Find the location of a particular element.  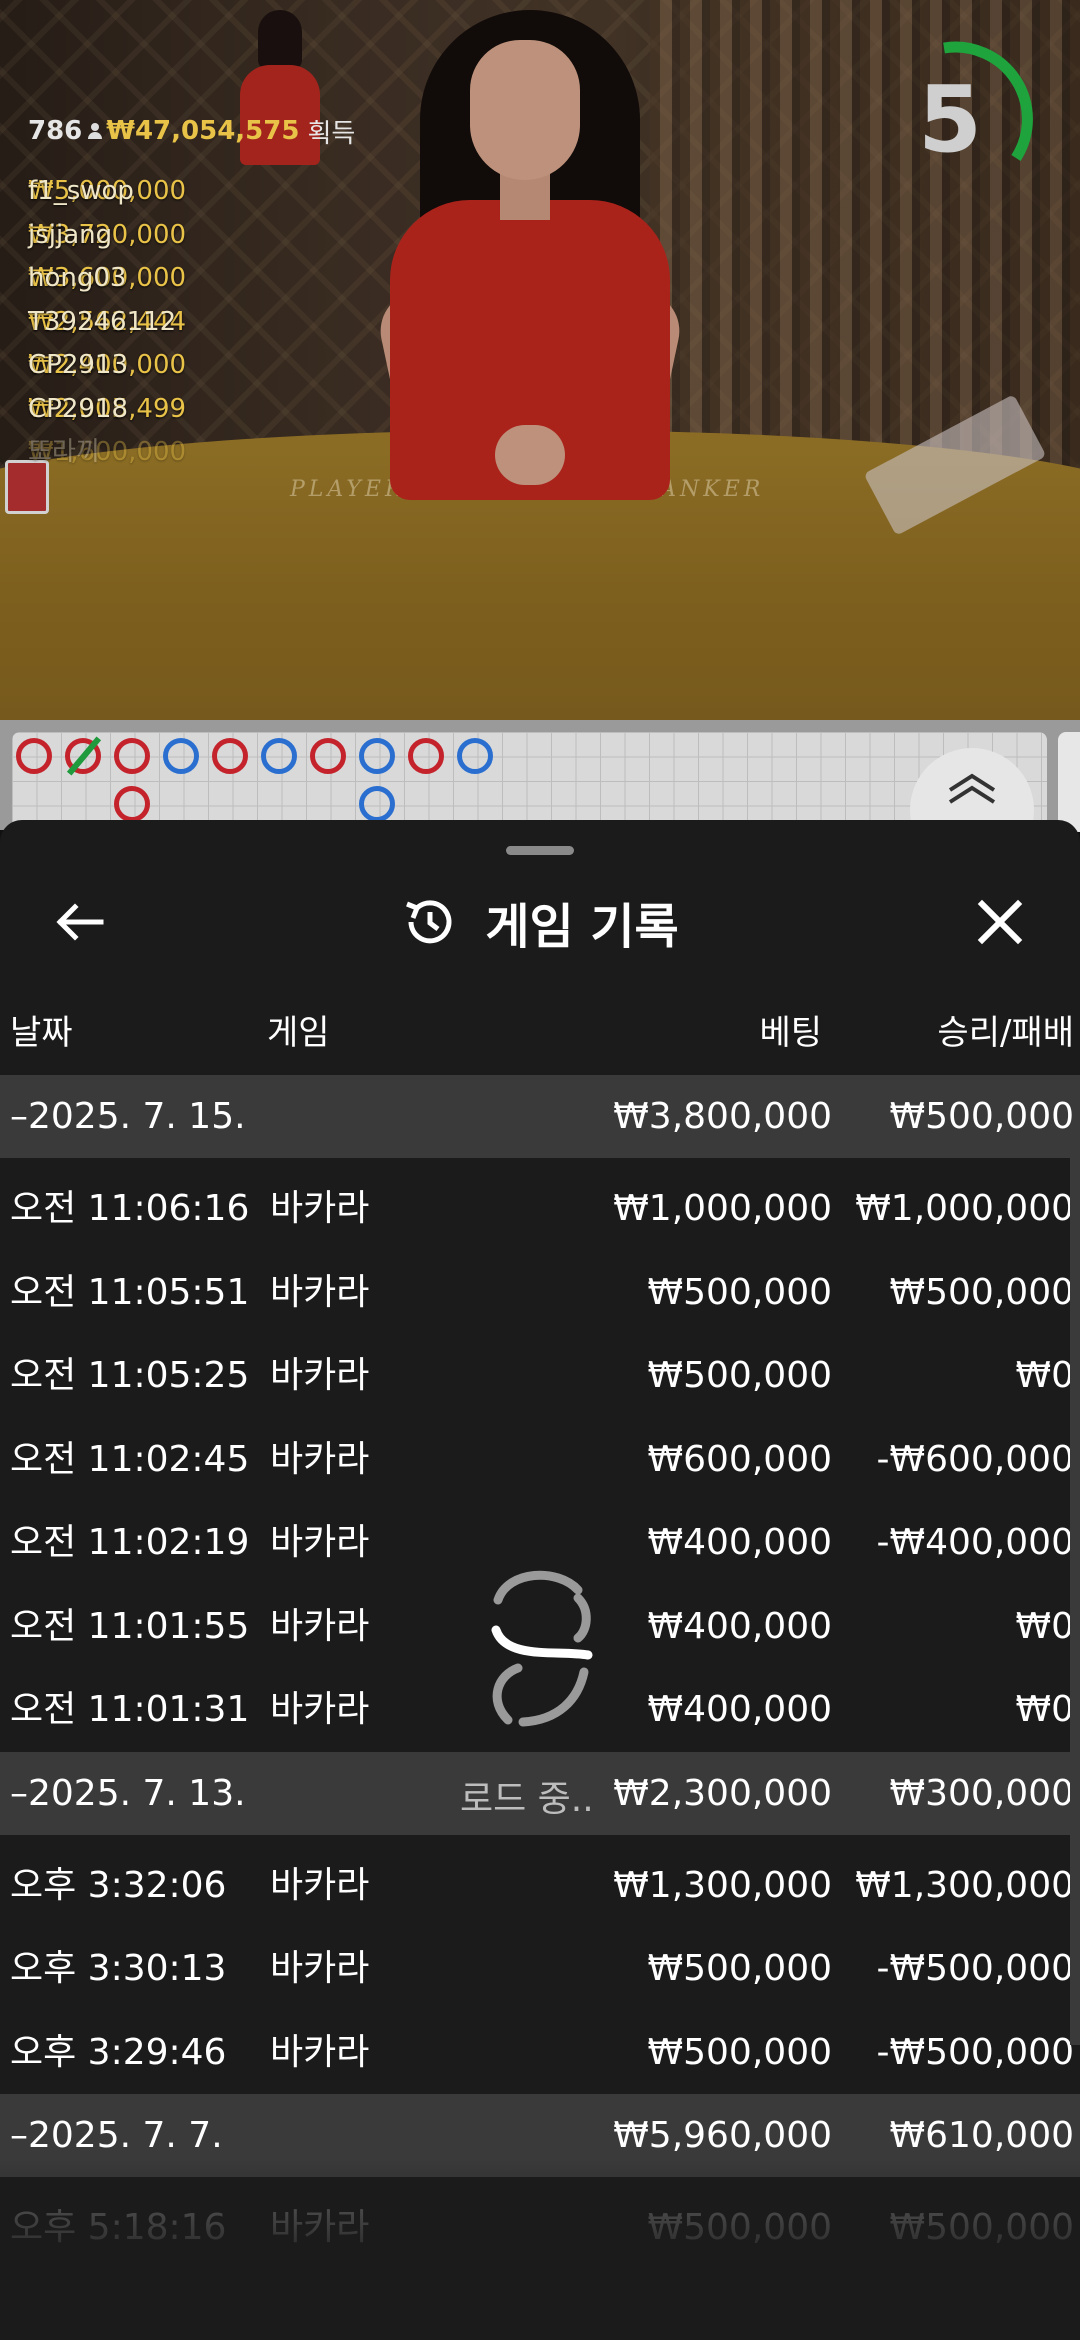

date-group-header: –2025. 7. 7. ₩5,960,000 ₩610,000 is located at coordinates (540, 2135).